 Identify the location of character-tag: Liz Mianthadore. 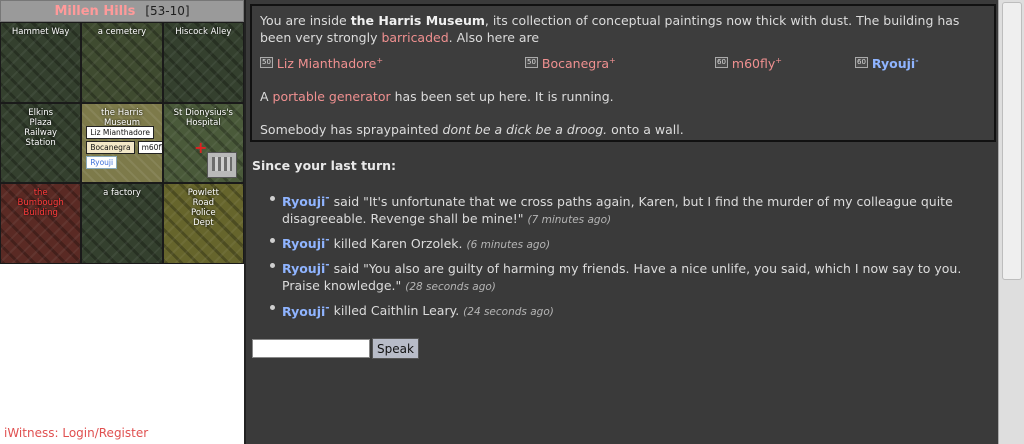
(120, 132).